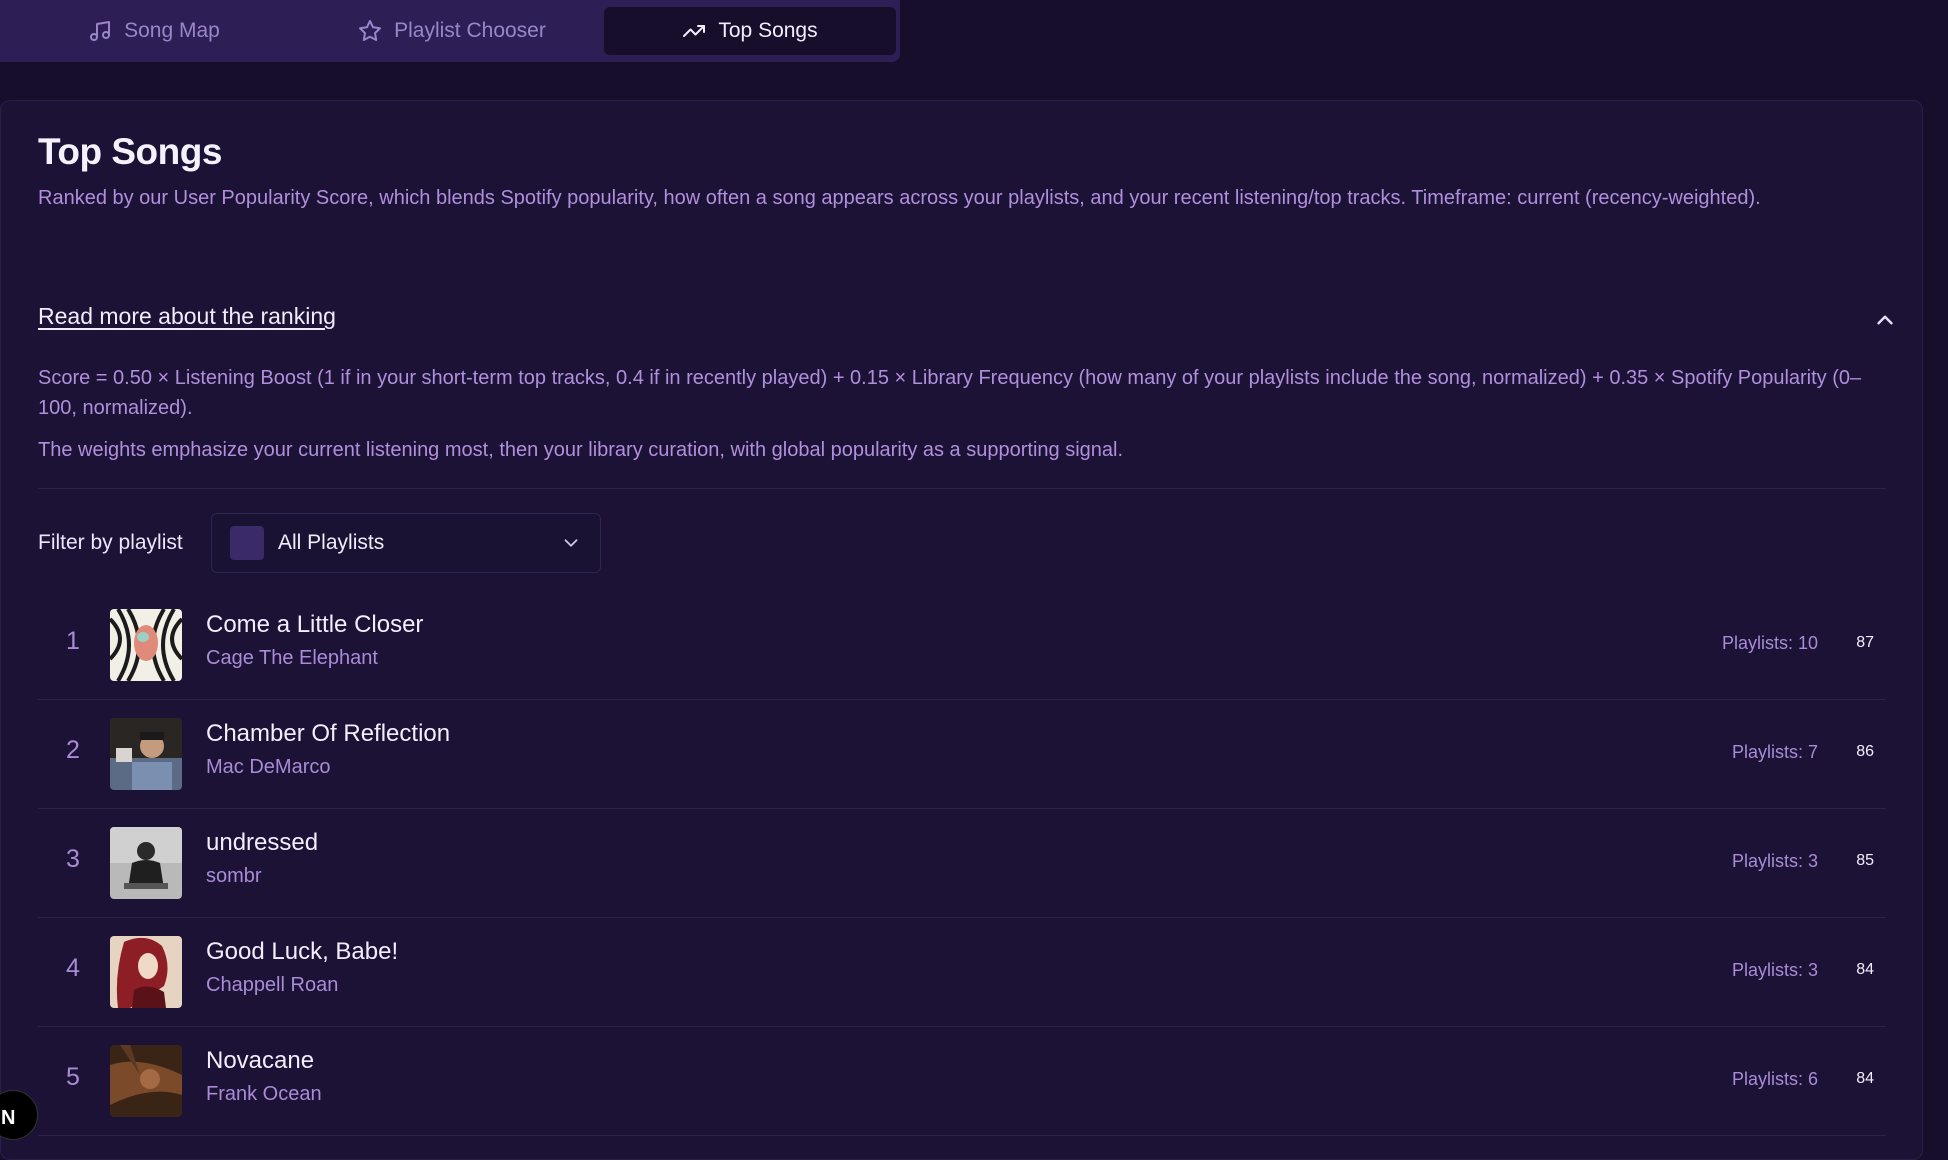 The height and width of the screenshot is (1160, 1948). Describe the element at coordinates (370, 31) in the screenshot. I see `star-icon` at that location.